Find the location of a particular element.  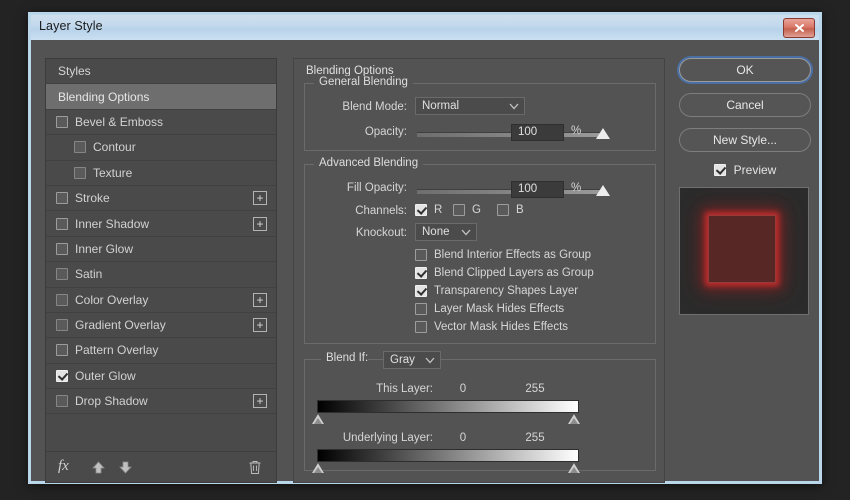

satin-label: Satin is located at coordinates (89, 274).